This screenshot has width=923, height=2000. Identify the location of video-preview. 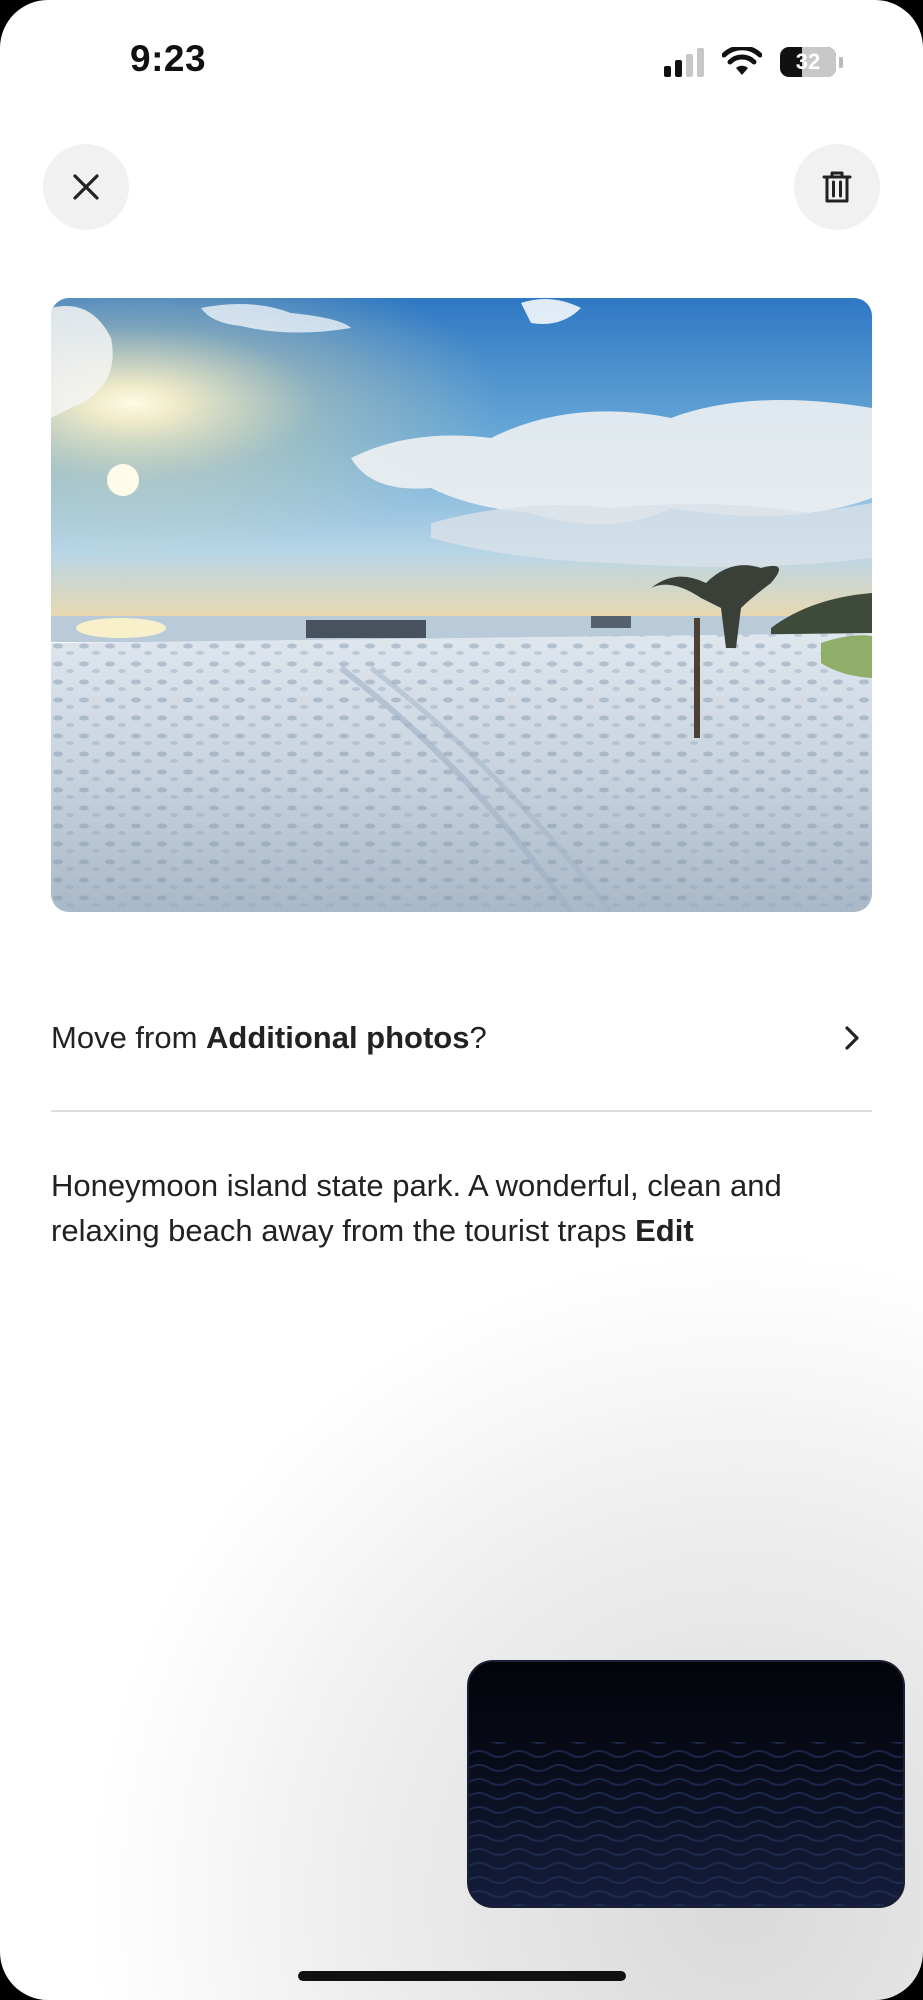
(686, 1784).